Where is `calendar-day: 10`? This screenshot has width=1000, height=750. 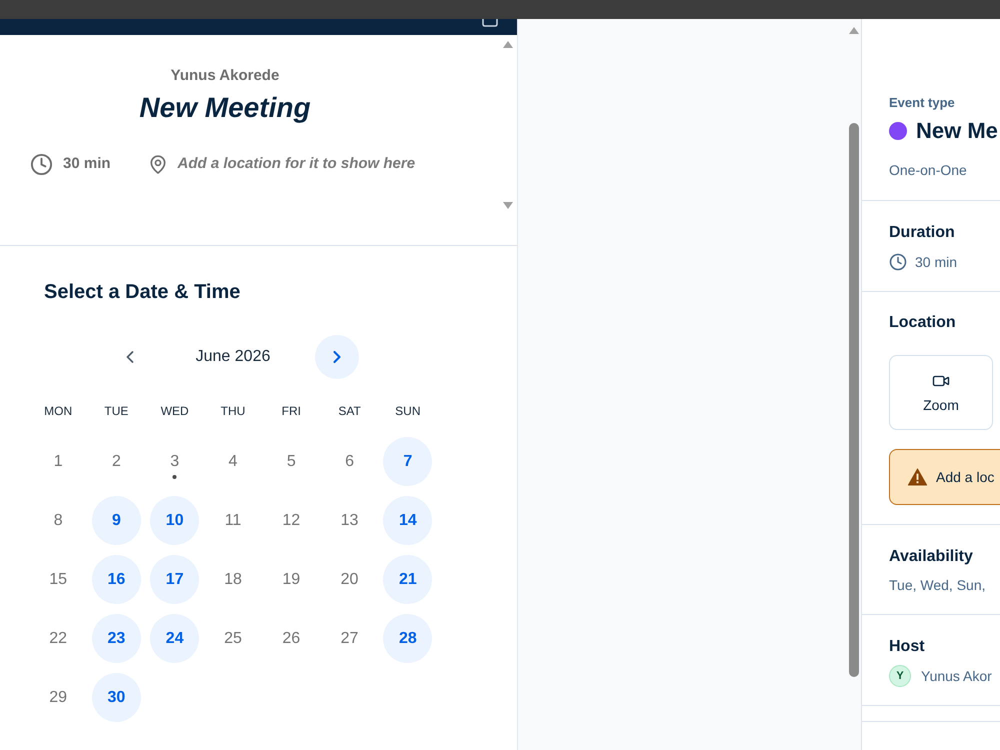 calendar-day: 10 is located at coordinates (175, 520).